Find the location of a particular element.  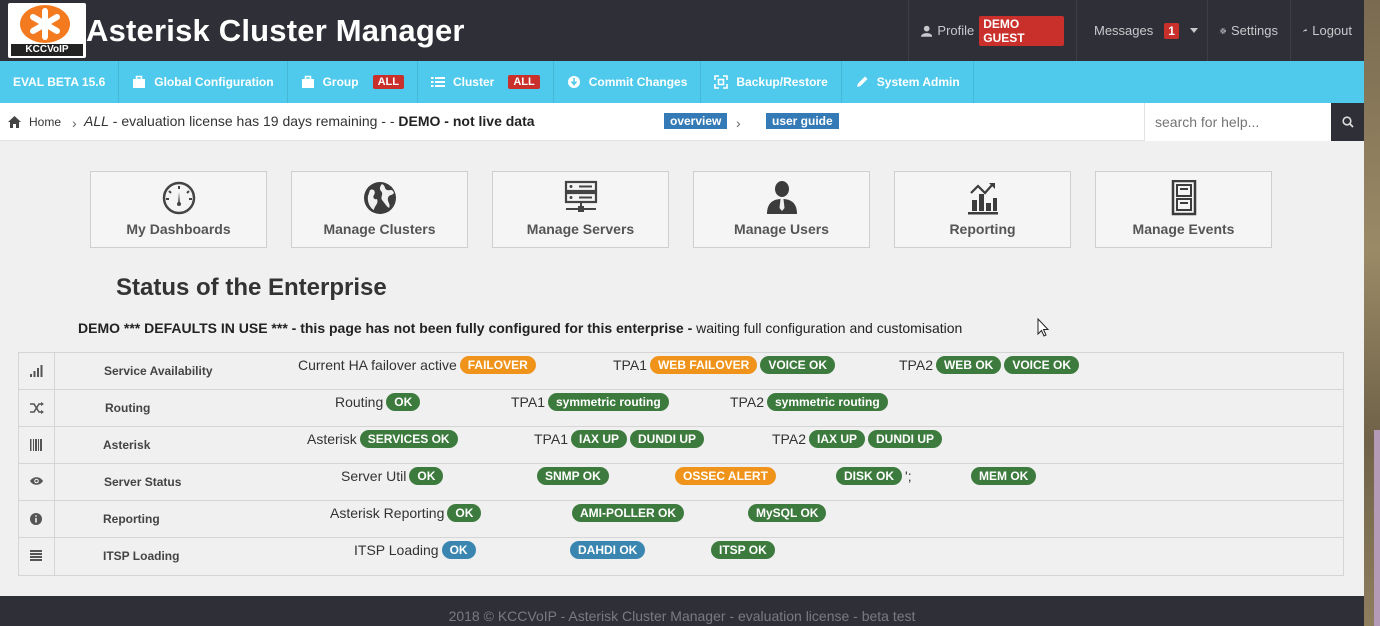

status-text: ITSP Loading is located at coordinates (396, 550).